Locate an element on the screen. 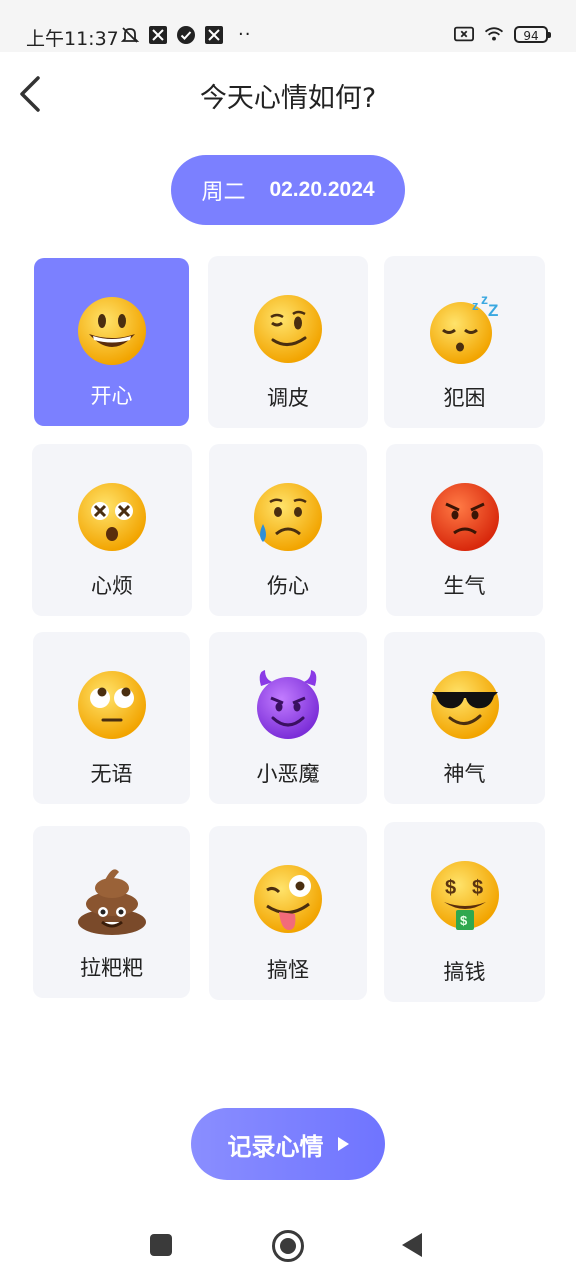  mood-card-naughty: 调皮 is located at coordinates (288, 342).